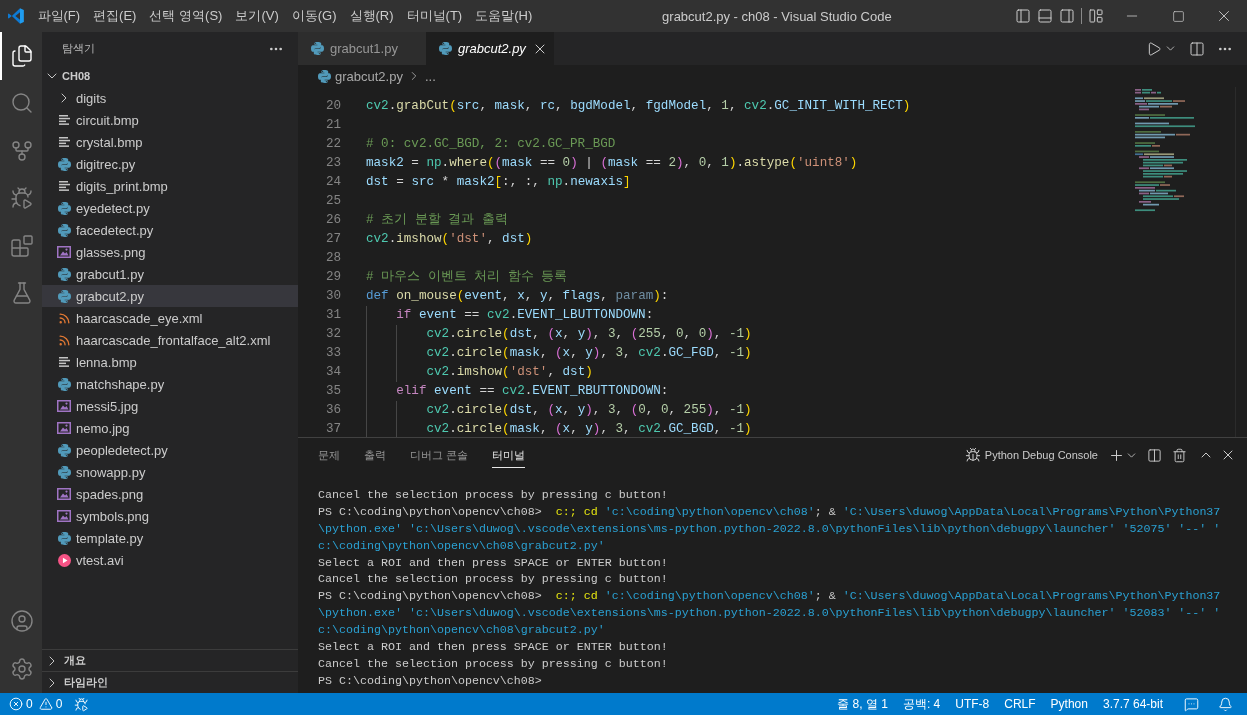  What do you see at coordinates (170, 318) in the screenshot?
I see `file-item: haarcascade_eye.xml` at bounding box center [170, 318].